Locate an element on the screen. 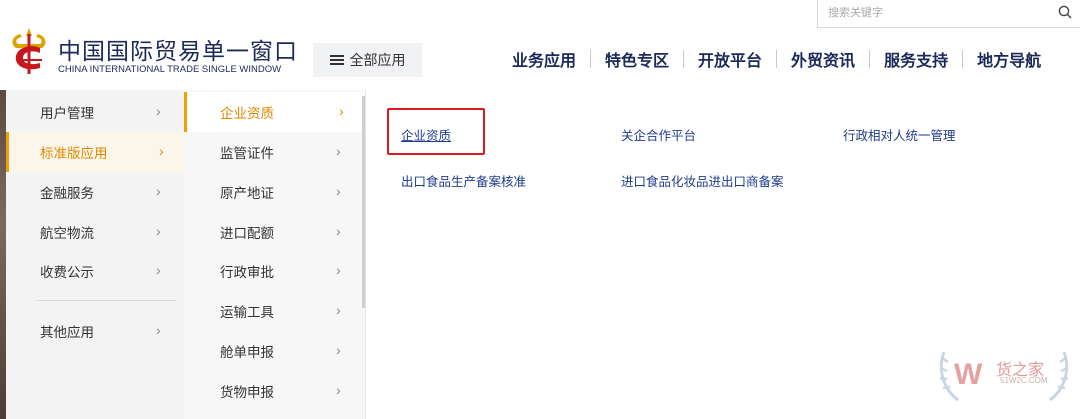  menu-item-standard-apps: 标准版应用 › is located at coordinates (95, 152).